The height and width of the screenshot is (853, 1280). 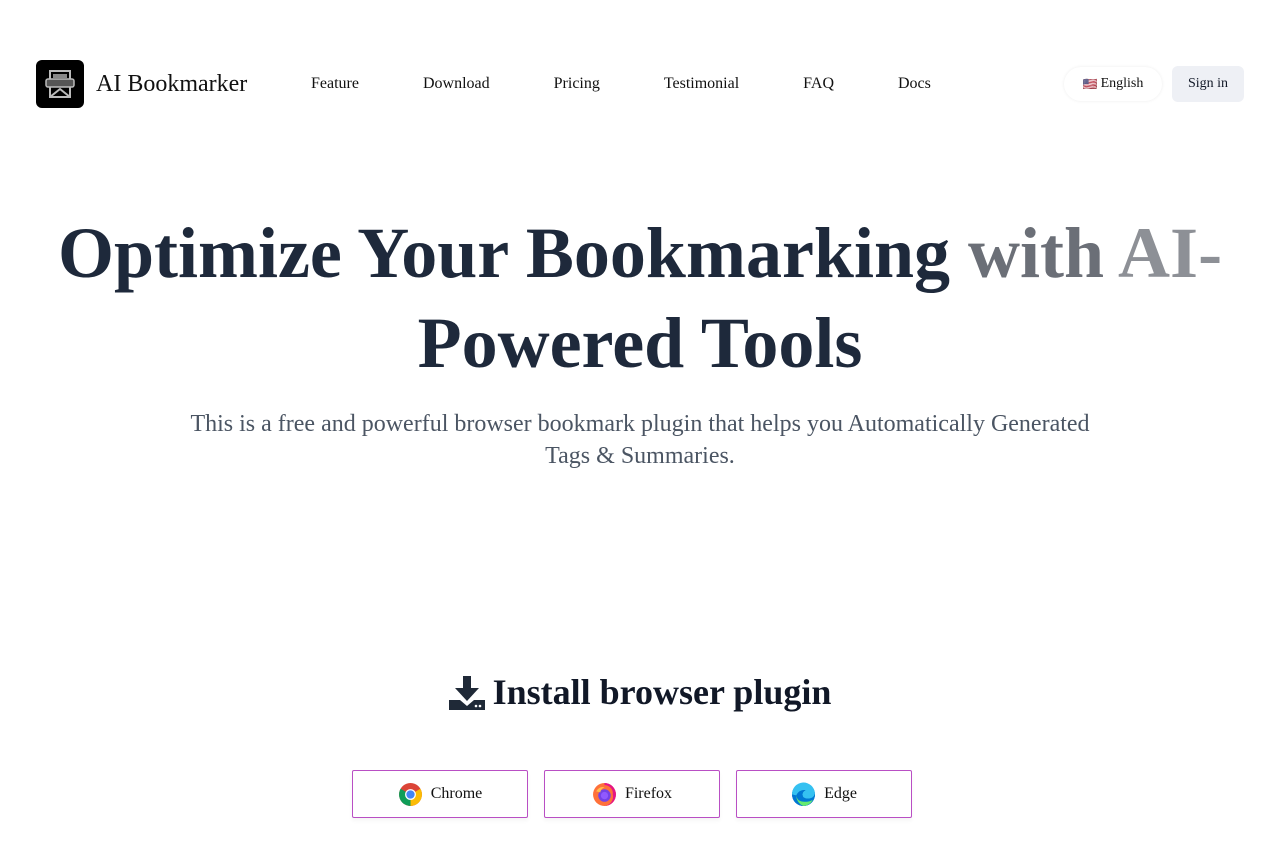 I want to click on bookmark-logo-icon, so click(x=60, y=84).